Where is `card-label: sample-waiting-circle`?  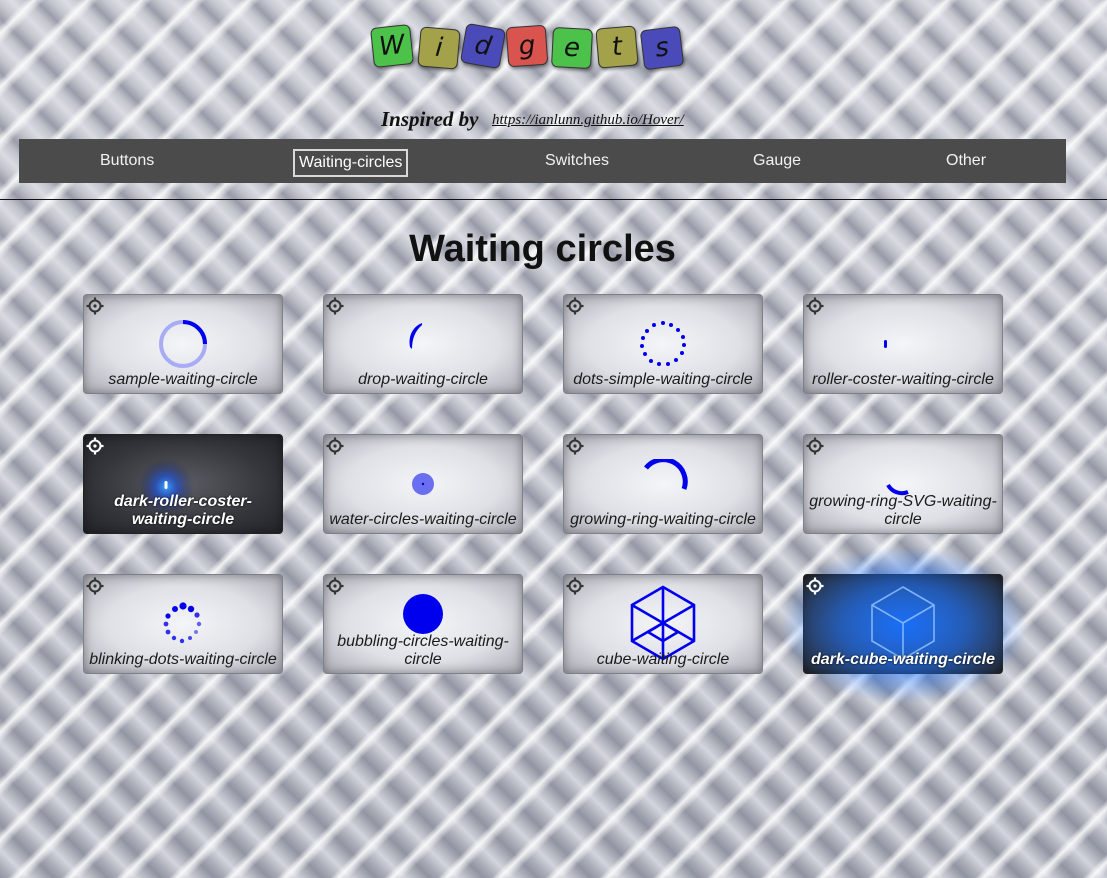
card-label: sample-waiting-circle is located at coordinates (183, 379).